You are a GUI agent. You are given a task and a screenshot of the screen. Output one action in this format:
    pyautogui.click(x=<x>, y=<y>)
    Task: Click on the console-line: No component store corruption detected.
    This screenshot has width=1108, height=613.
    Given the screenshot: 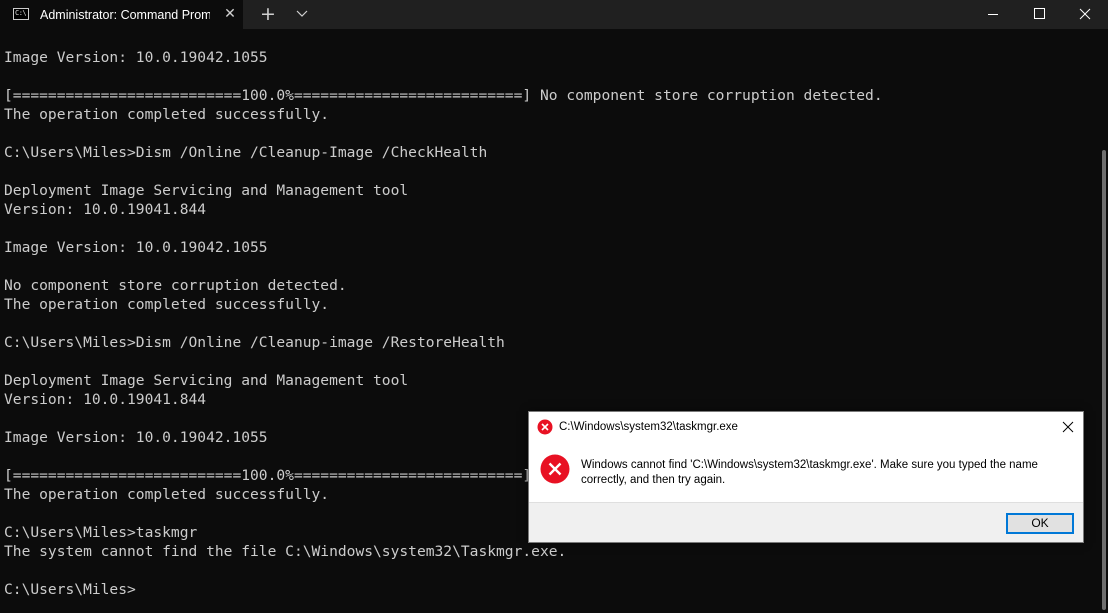 What is the action you would take?
    pyautogui.click(x=175, y=285)
    